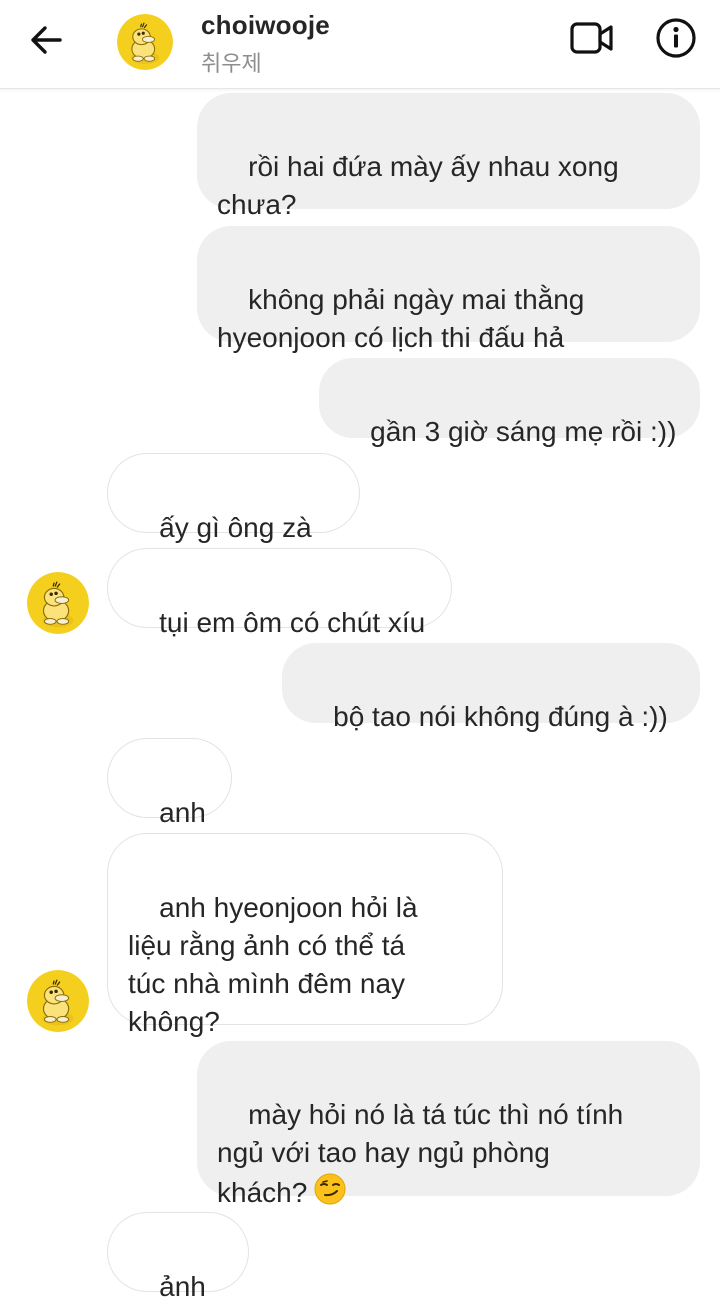 The height and width of the screenshot is (1300, 720). Describe the element at coordinates (145, 42) in the screenshot. I see `contact-avatar` at that location.